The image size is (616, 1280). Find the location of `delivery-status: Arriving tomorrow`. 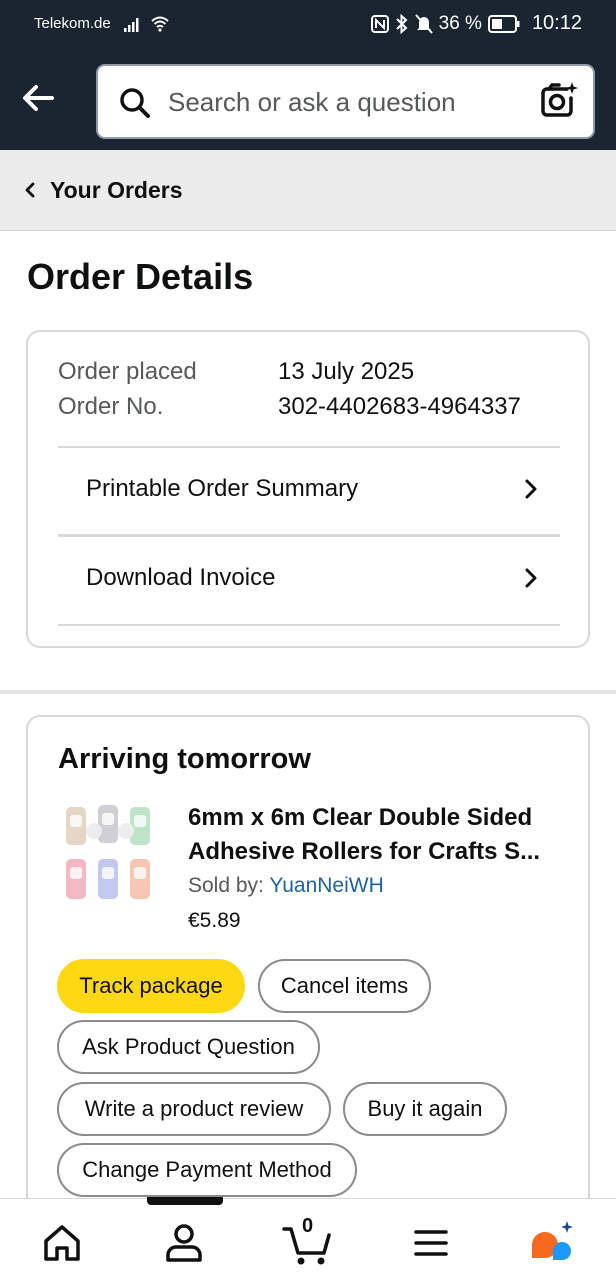

delivery-status: Arriving tomorrow is located at coordinates (184, 759).